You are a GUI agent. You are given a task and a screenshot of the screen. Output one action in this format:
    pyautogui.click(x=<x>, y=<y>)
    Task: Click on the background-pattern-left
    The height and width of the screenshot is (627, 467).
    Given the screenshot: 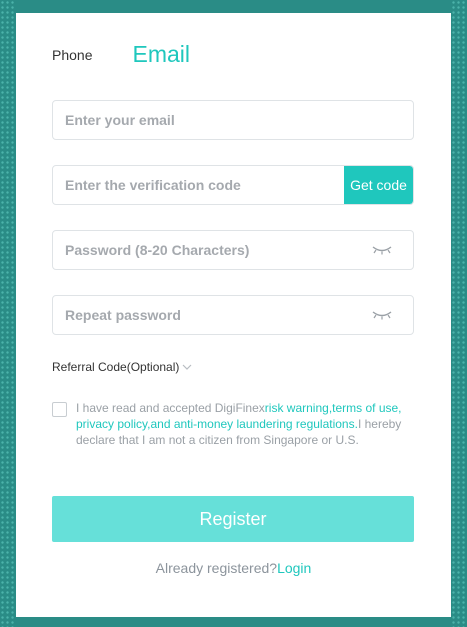 What is the action you would take?
    pyautogui.click(x=8, y=313)
    